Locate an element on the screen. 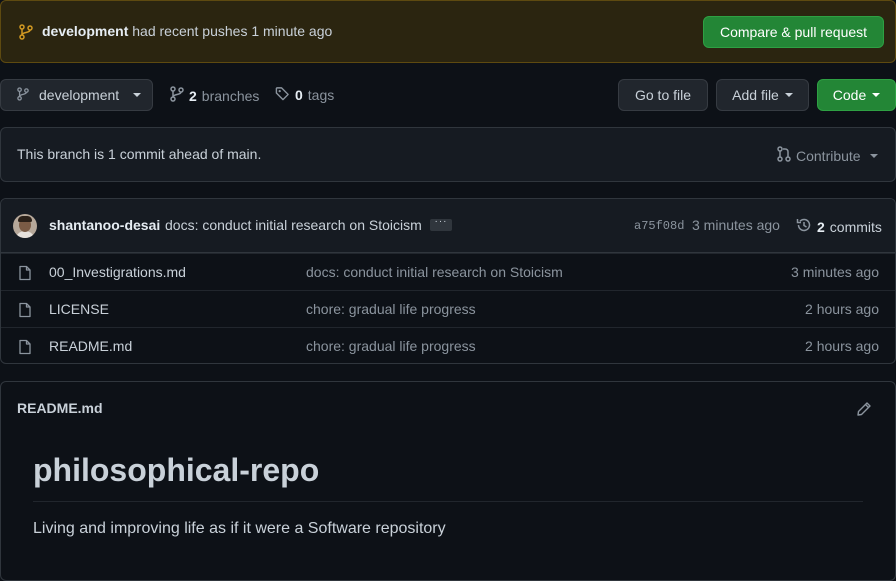  contribute-dropdown: Contribute is located at coordinates (827, 155).